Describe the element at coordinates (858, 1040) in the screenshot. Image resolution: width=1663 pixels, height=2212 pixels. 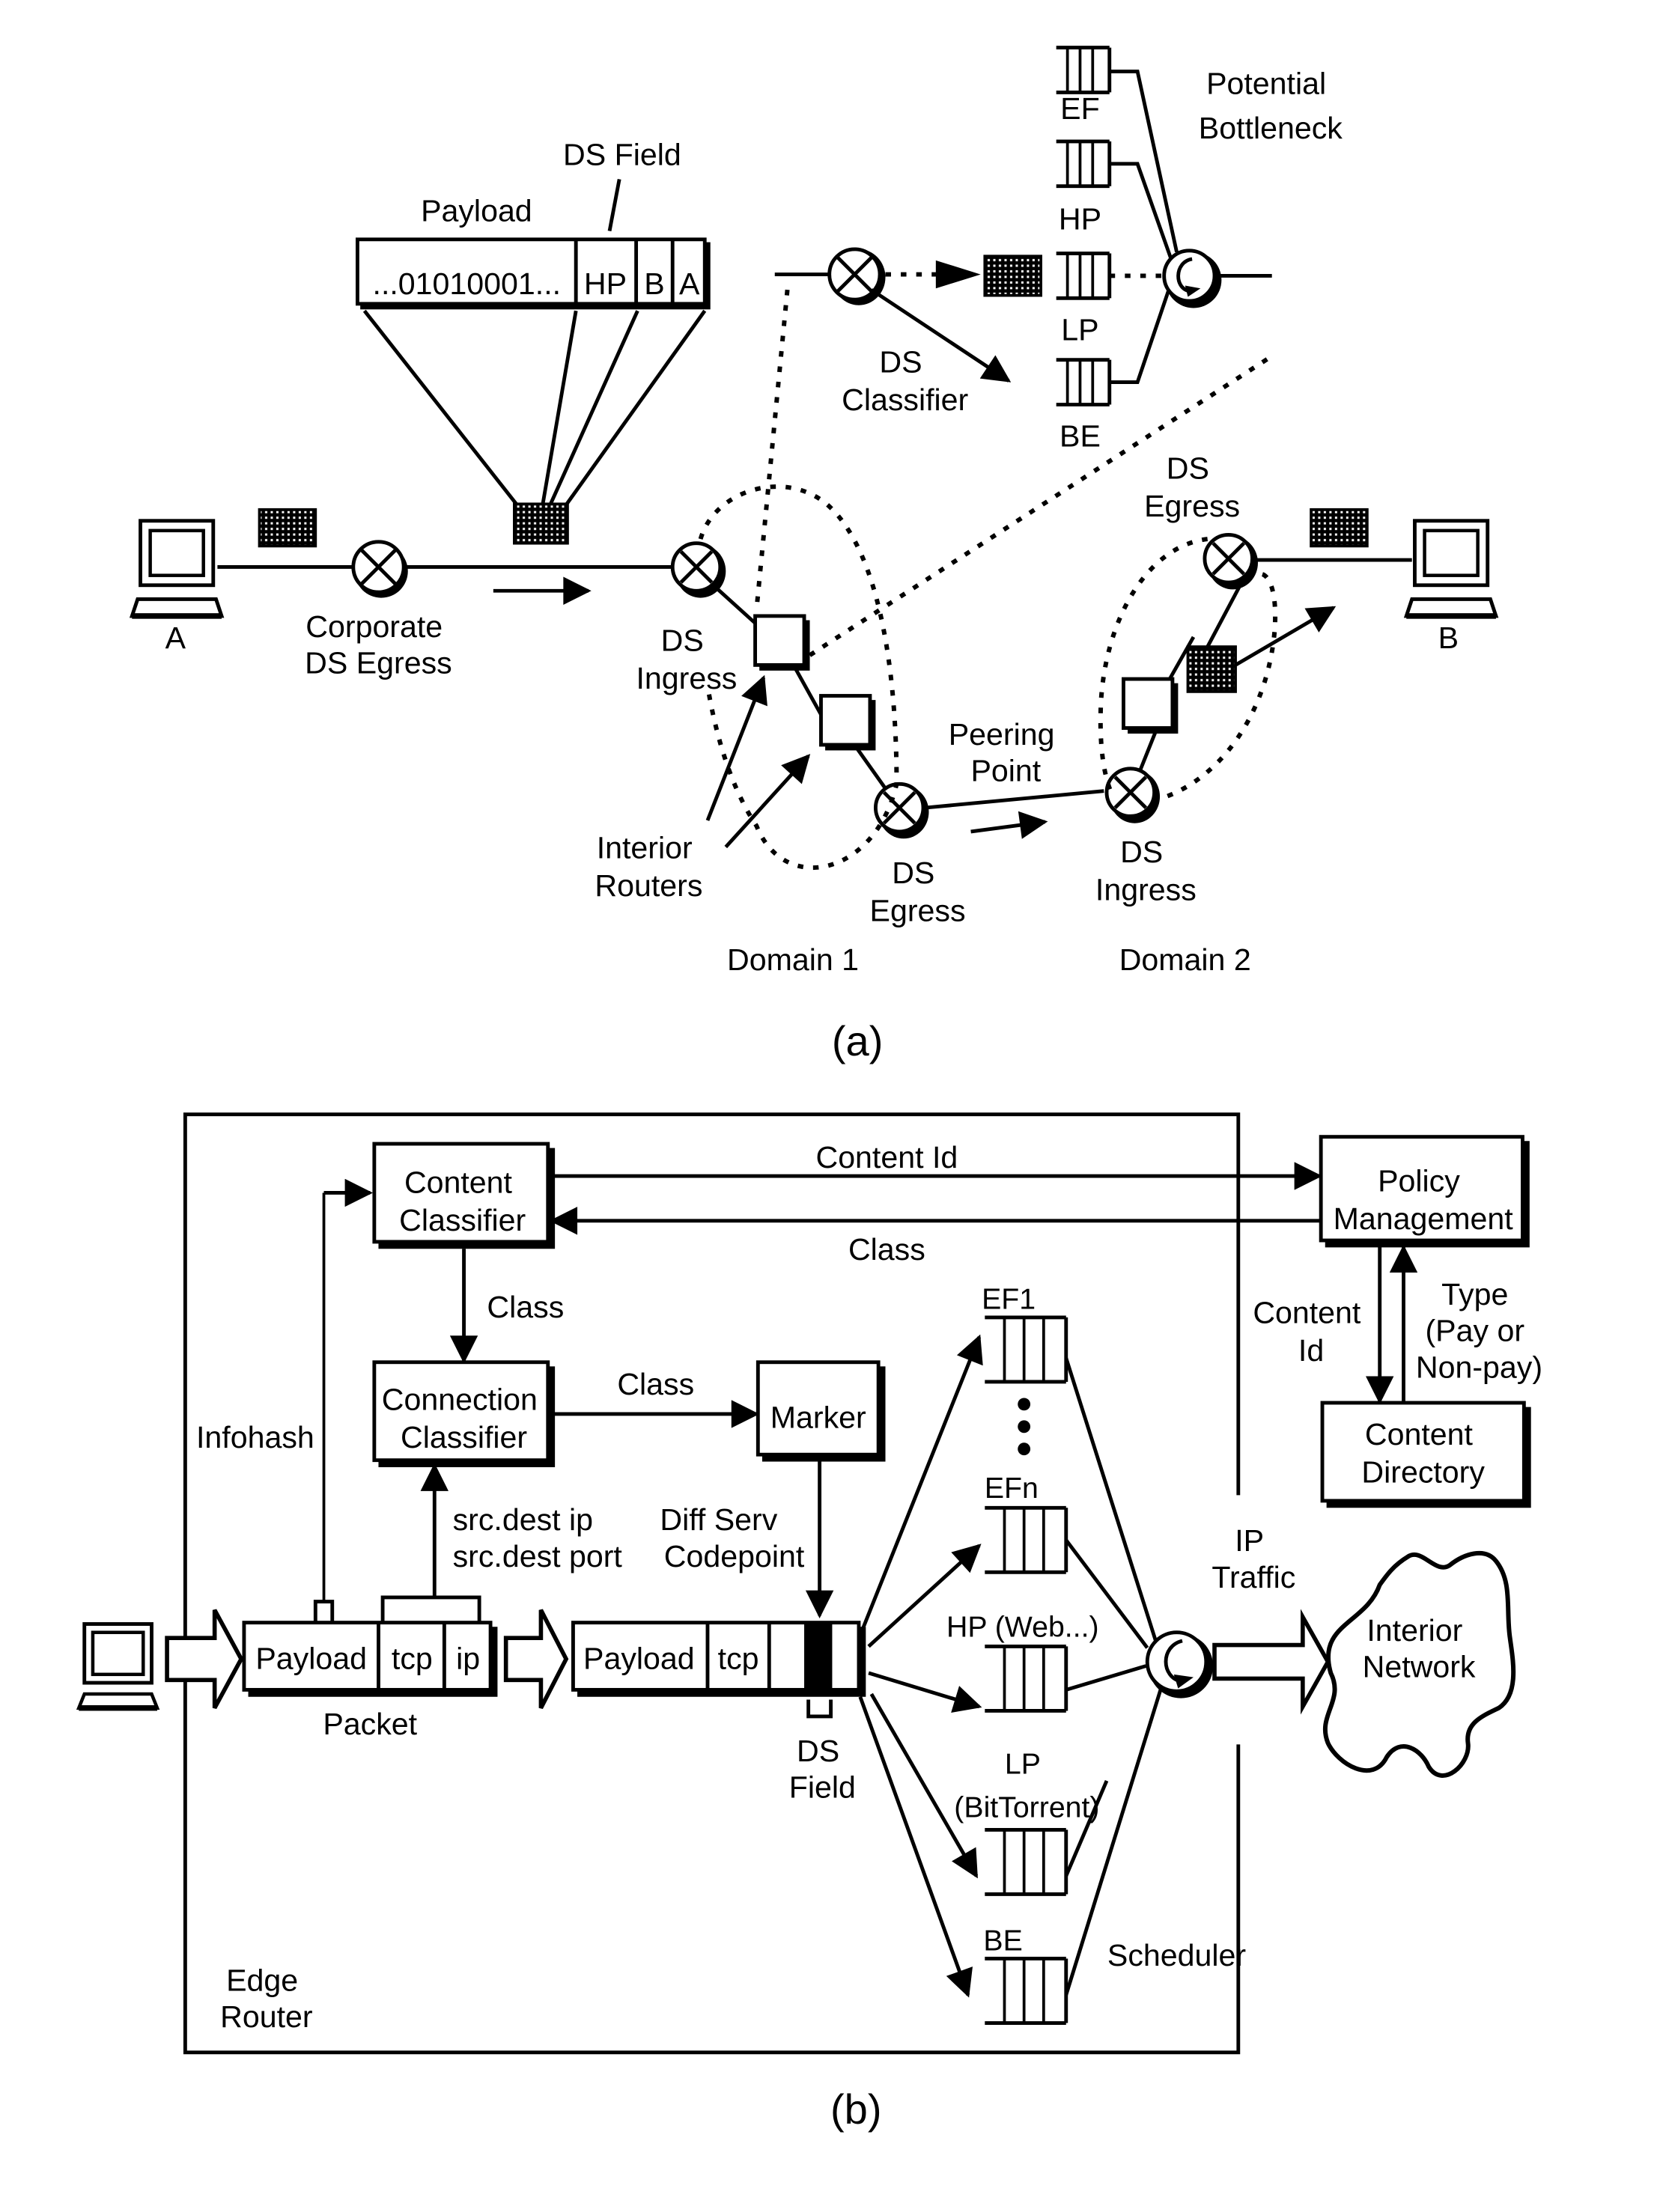
I see `figure-a-caption: (a)` at that location.